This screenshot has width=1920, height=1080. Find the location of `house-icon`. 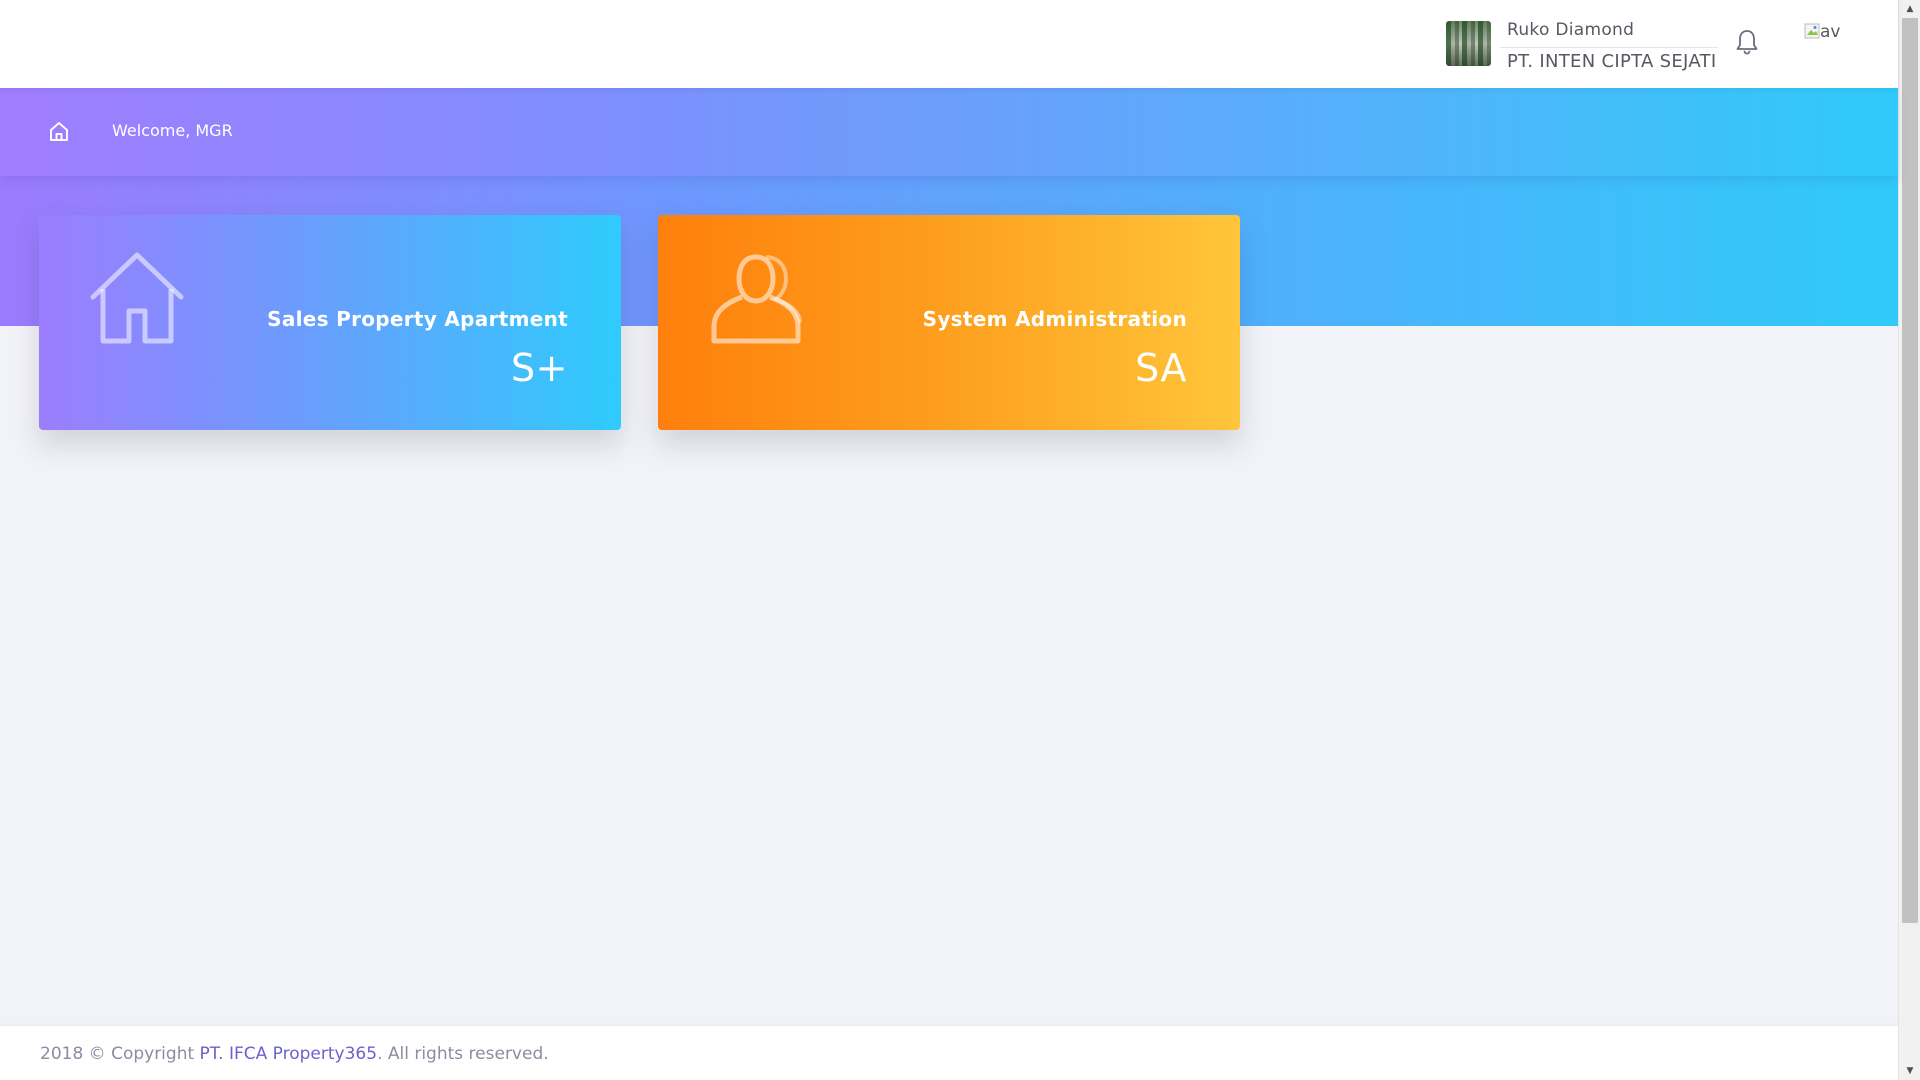

house-icon is located at coordinates (137, 298).